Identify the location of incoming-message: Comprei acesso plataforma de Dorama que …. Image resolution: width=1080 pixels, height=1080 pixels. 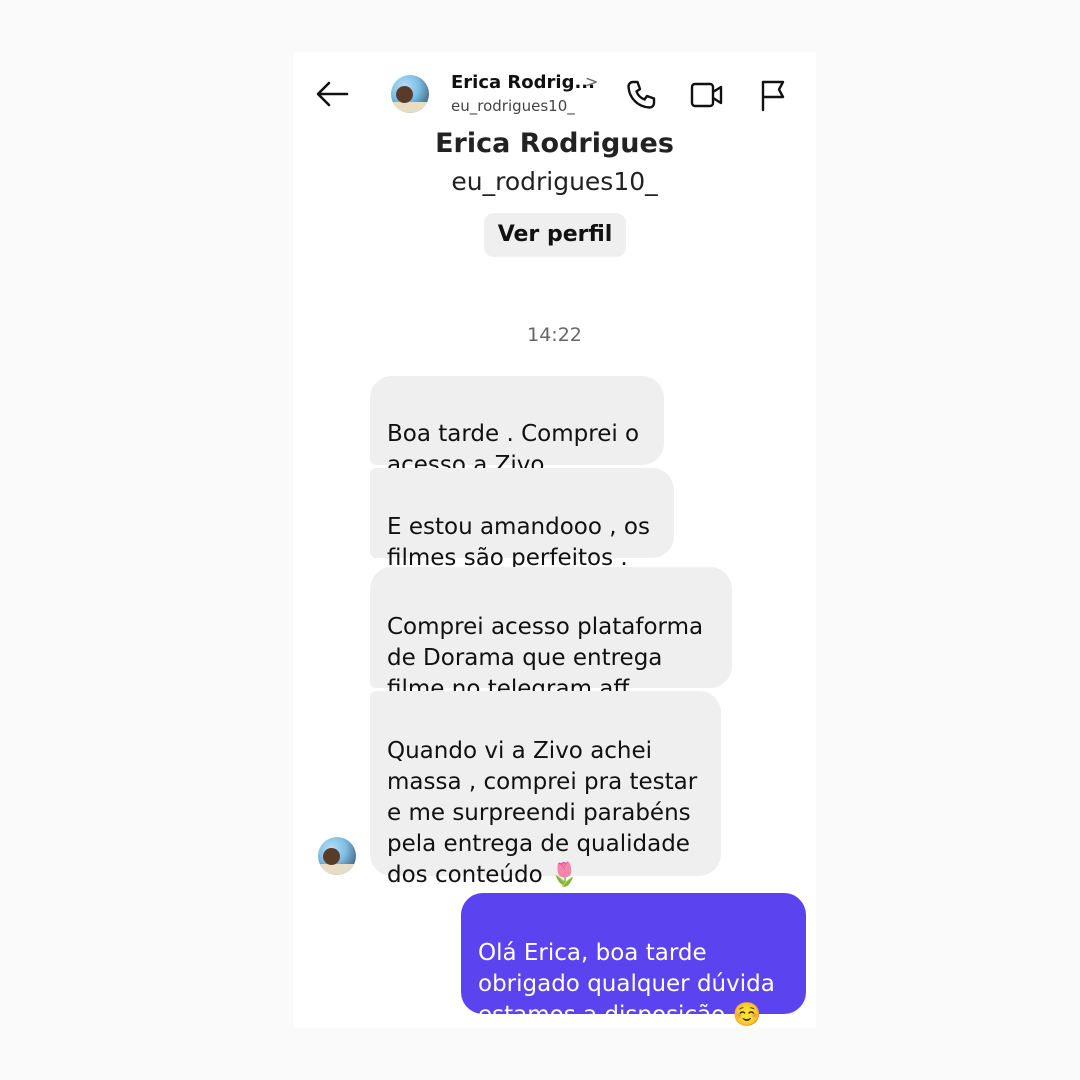
(551, 634).